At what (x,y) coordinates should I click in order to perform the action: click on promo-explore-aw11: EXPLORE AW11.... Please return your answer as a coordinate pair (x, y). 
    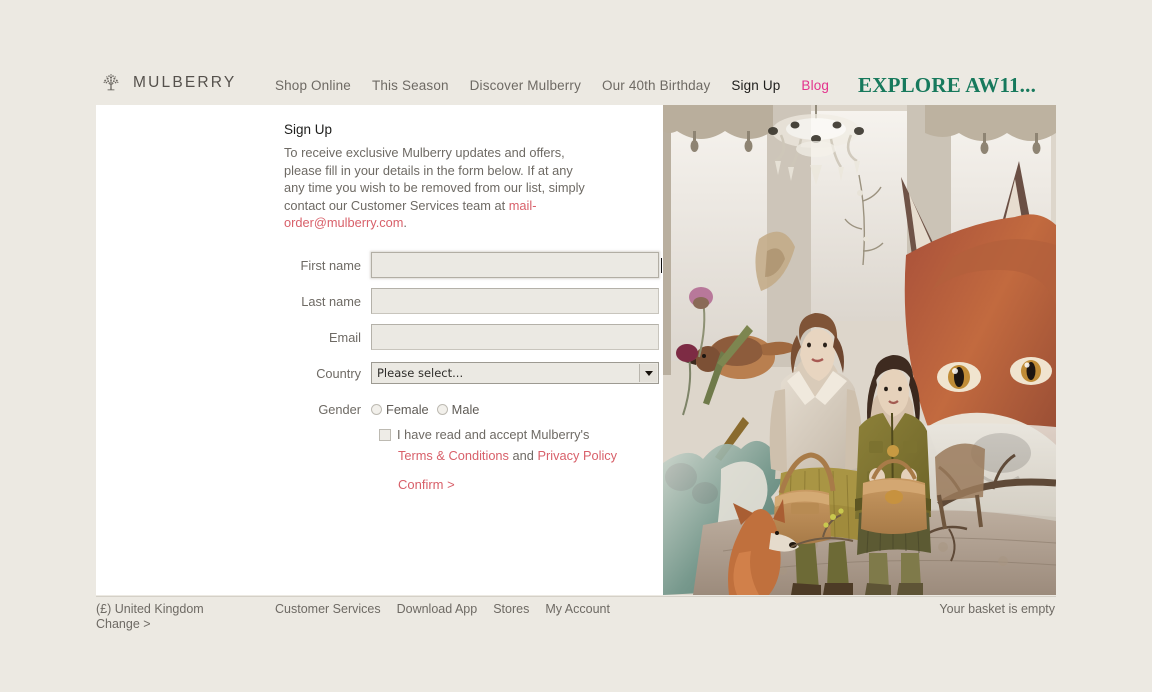
    Looking at the image, I should click on (947, 85).